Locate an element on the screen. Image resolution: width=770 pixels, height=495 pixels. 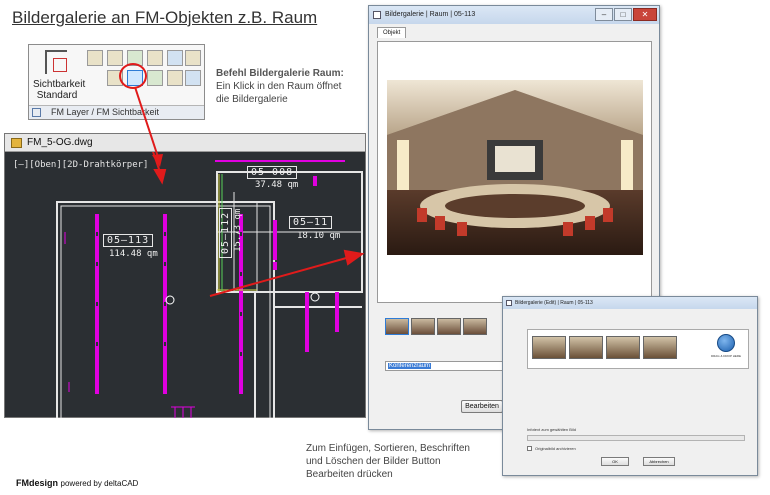
visibility-label: Sichtbarkeit Standard is located at coordinates (59, 90).